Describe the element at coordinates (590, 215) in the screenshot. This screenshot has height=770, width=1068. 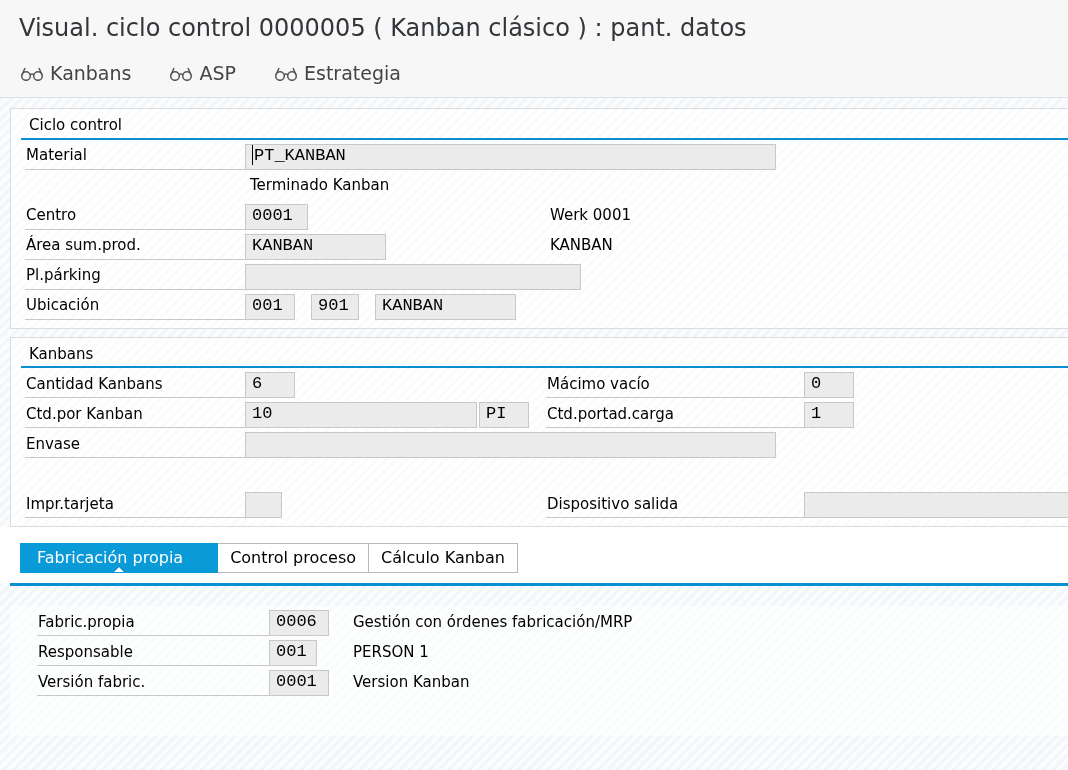
I see `field-description: Werk 0001` at that location.